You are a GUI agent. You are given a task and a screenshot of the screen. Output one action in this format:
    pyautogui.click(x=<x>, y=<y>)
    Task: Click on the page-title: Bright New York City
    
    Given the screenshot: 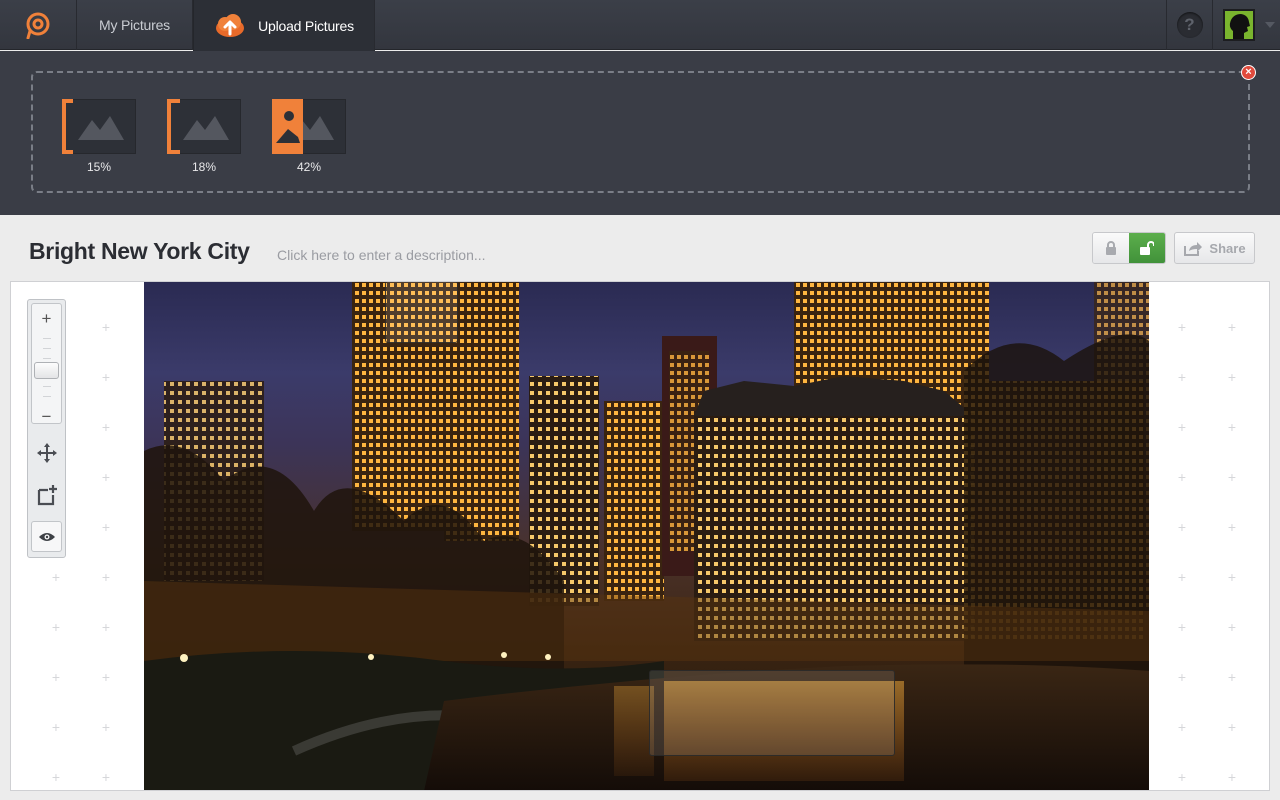 What is the action you would take?
    pyautogui.click(x=139, y=251)
    